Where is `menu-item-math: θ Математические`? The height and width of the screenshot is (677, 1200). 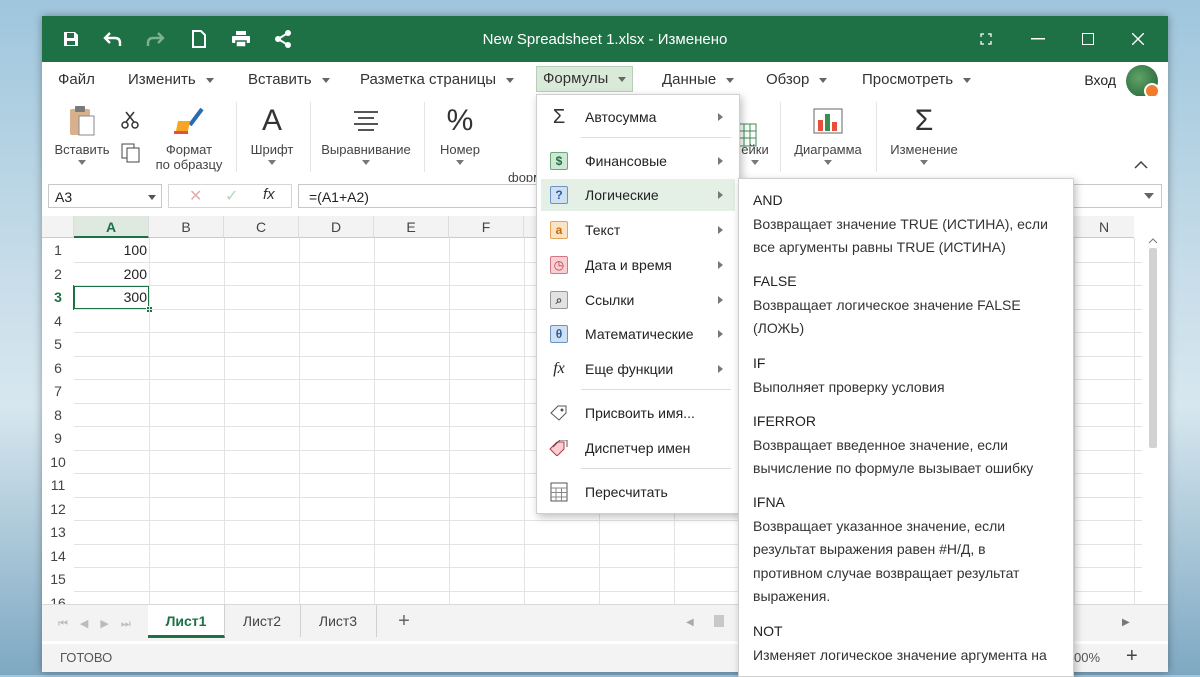 menu-item-math: θ Математические is located at coordinates (638, 334).